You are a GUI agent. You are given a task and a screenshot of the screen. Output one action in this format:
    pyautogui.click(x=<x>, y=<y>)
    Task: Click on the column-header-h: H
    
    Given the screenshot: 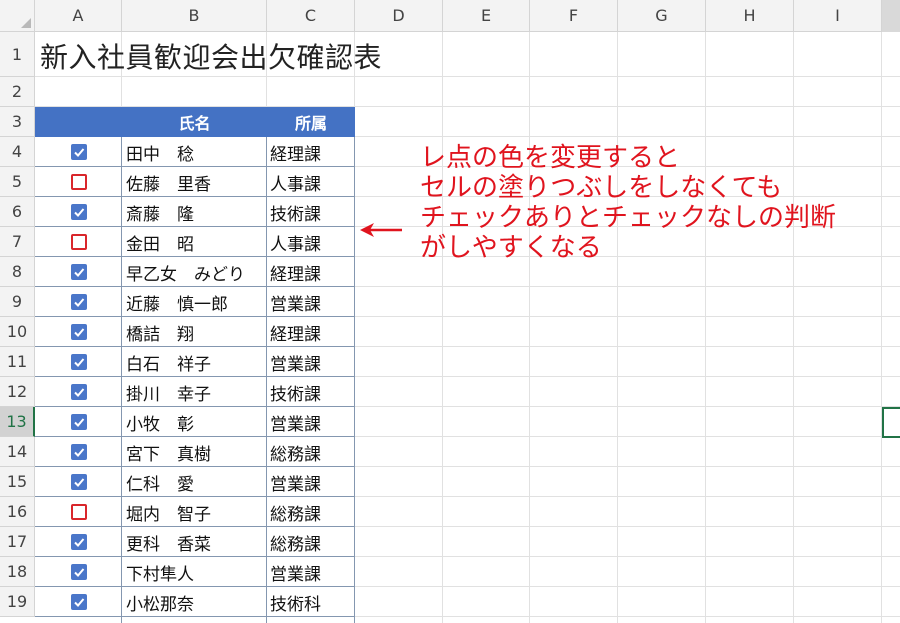 What is the action you would take?
    pyautogui.click(x=750, y=16)
    